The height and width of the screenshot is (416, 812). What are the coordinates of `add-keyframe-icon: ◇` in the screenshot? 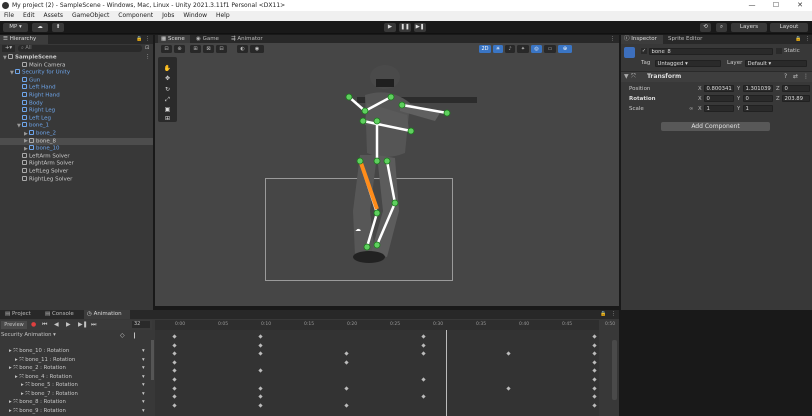 It's located at (122, 335).